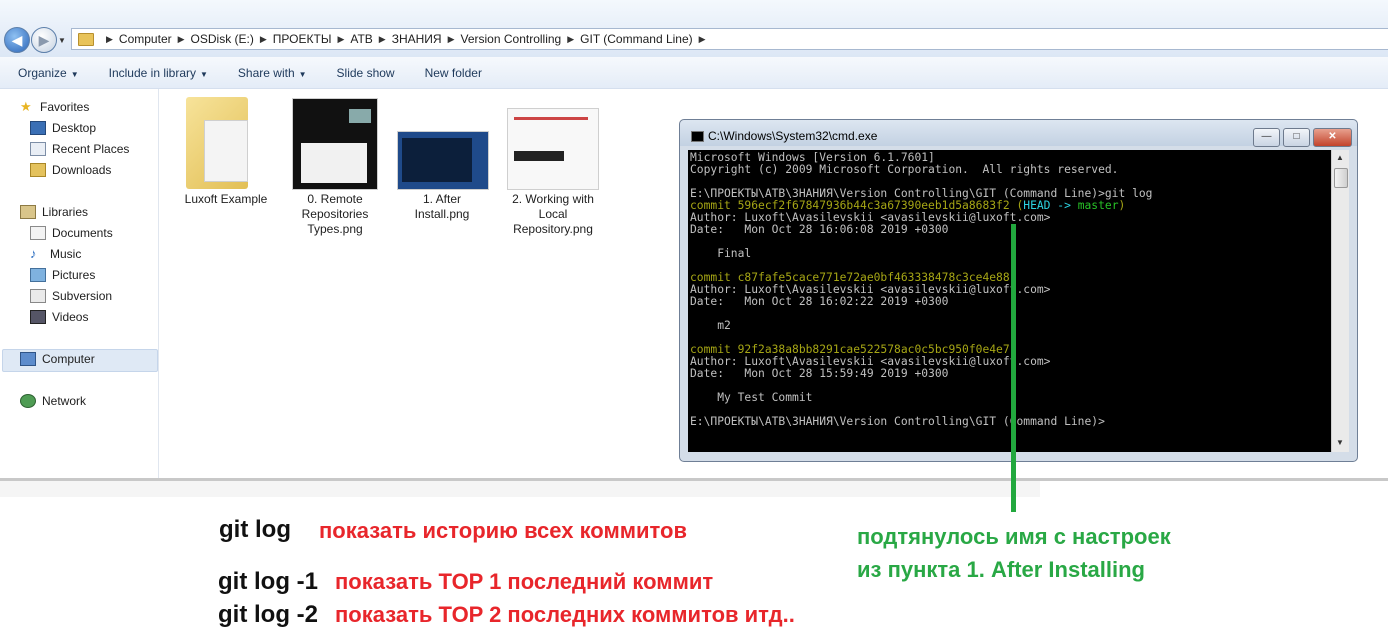 The width and height of the screenshot is (1388, 634). I want to click on scroll-down-icon: ▼, so click(1340, 442).